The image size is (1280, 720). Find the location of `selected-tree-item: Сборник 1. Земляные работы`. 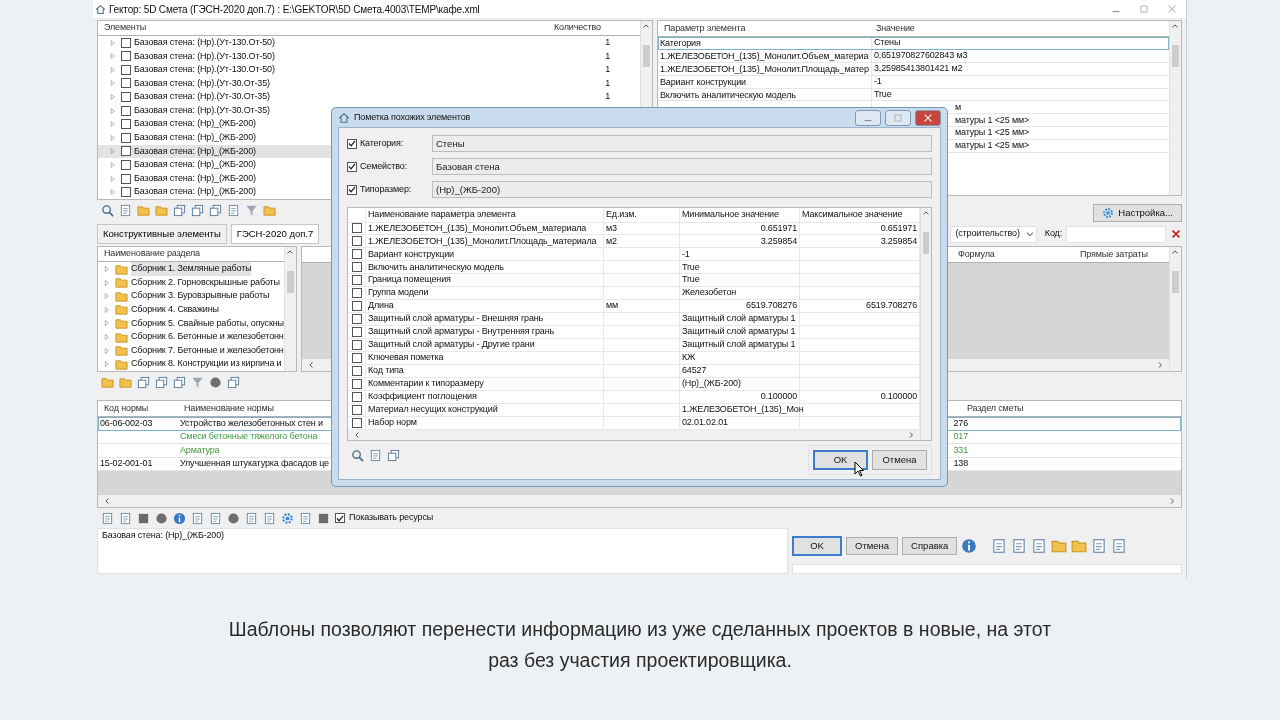

selected-tree-item: Сборник 1. Земляные работы is located at coordinates (191, 269).